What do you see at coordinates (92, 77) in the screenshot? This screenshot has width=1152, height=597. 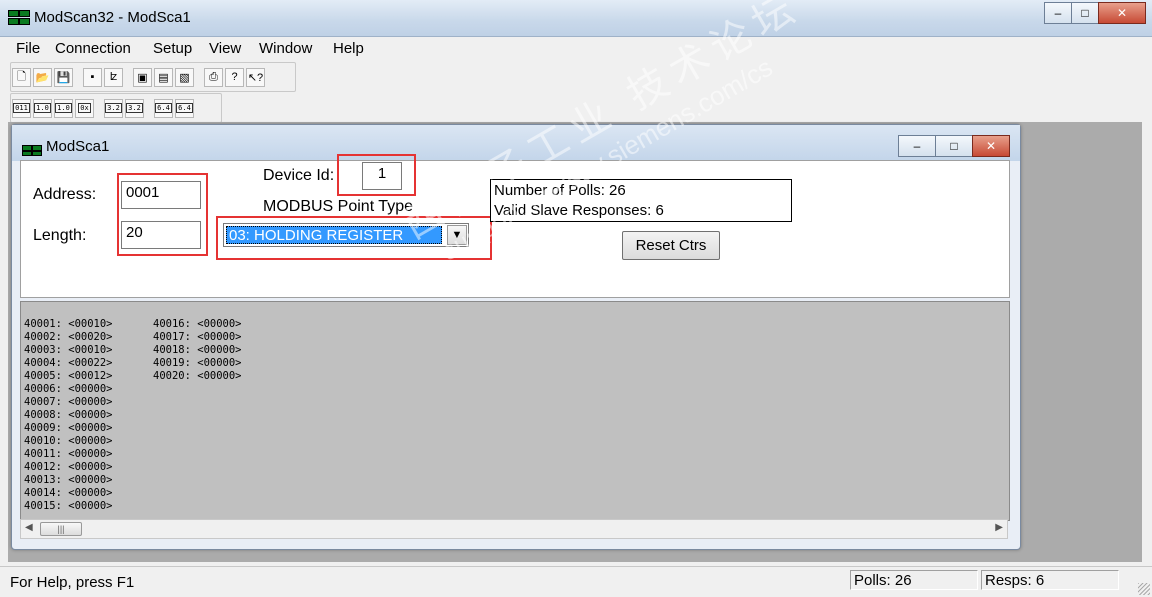 I see `connect-icon: ▪` at bounding box center [92, 77].